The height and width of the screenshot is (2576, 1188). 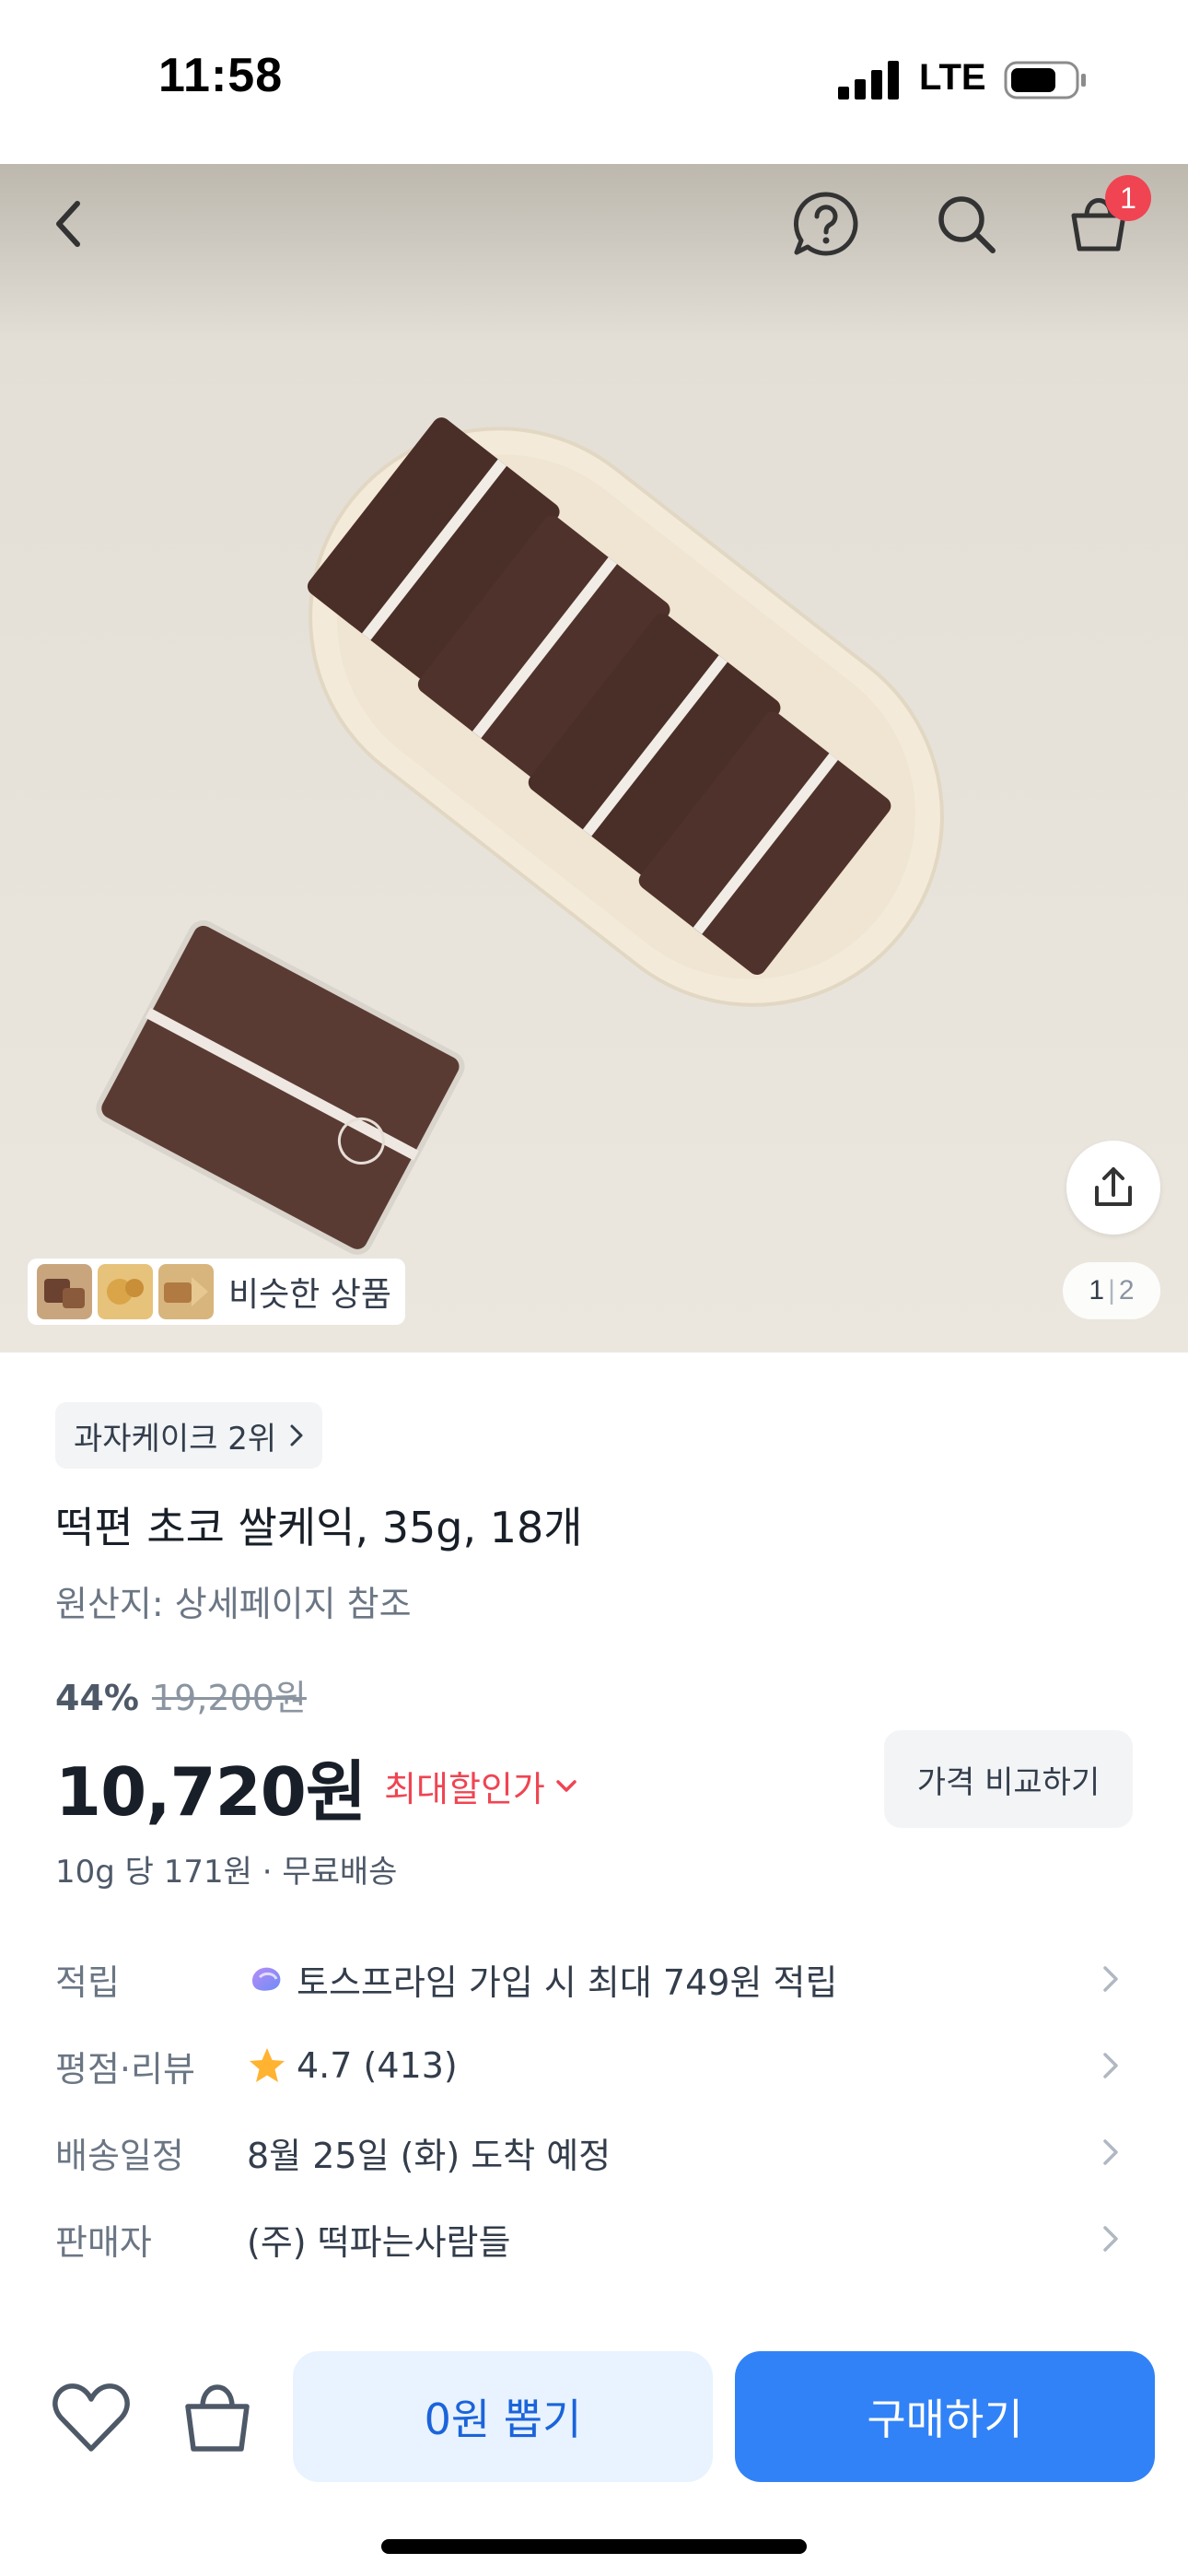 I want to click on cart-count-badge: 1, so click(x=1128, y=198).